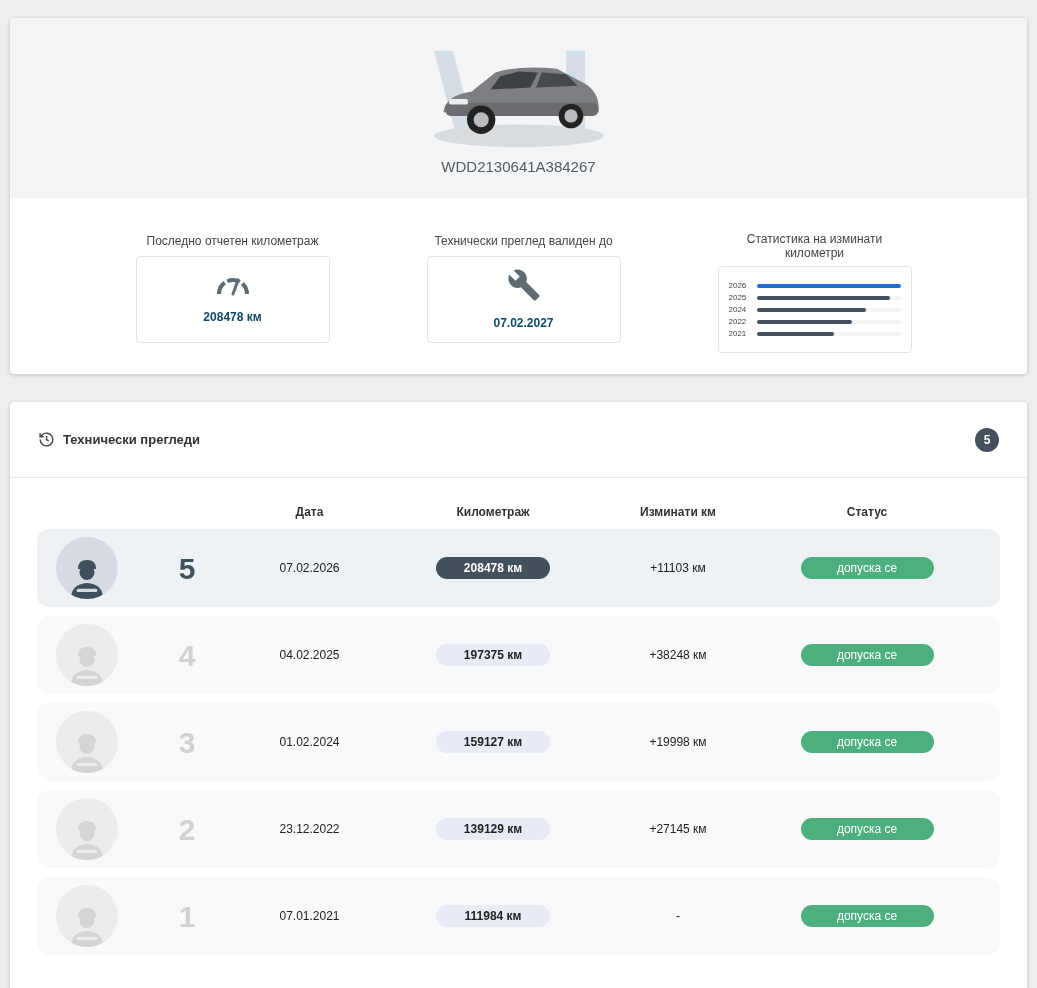  What do you see at coordinates (309, 512) in the screenshot?
I see `column-header: Дата` at bounding box center [309, 512].